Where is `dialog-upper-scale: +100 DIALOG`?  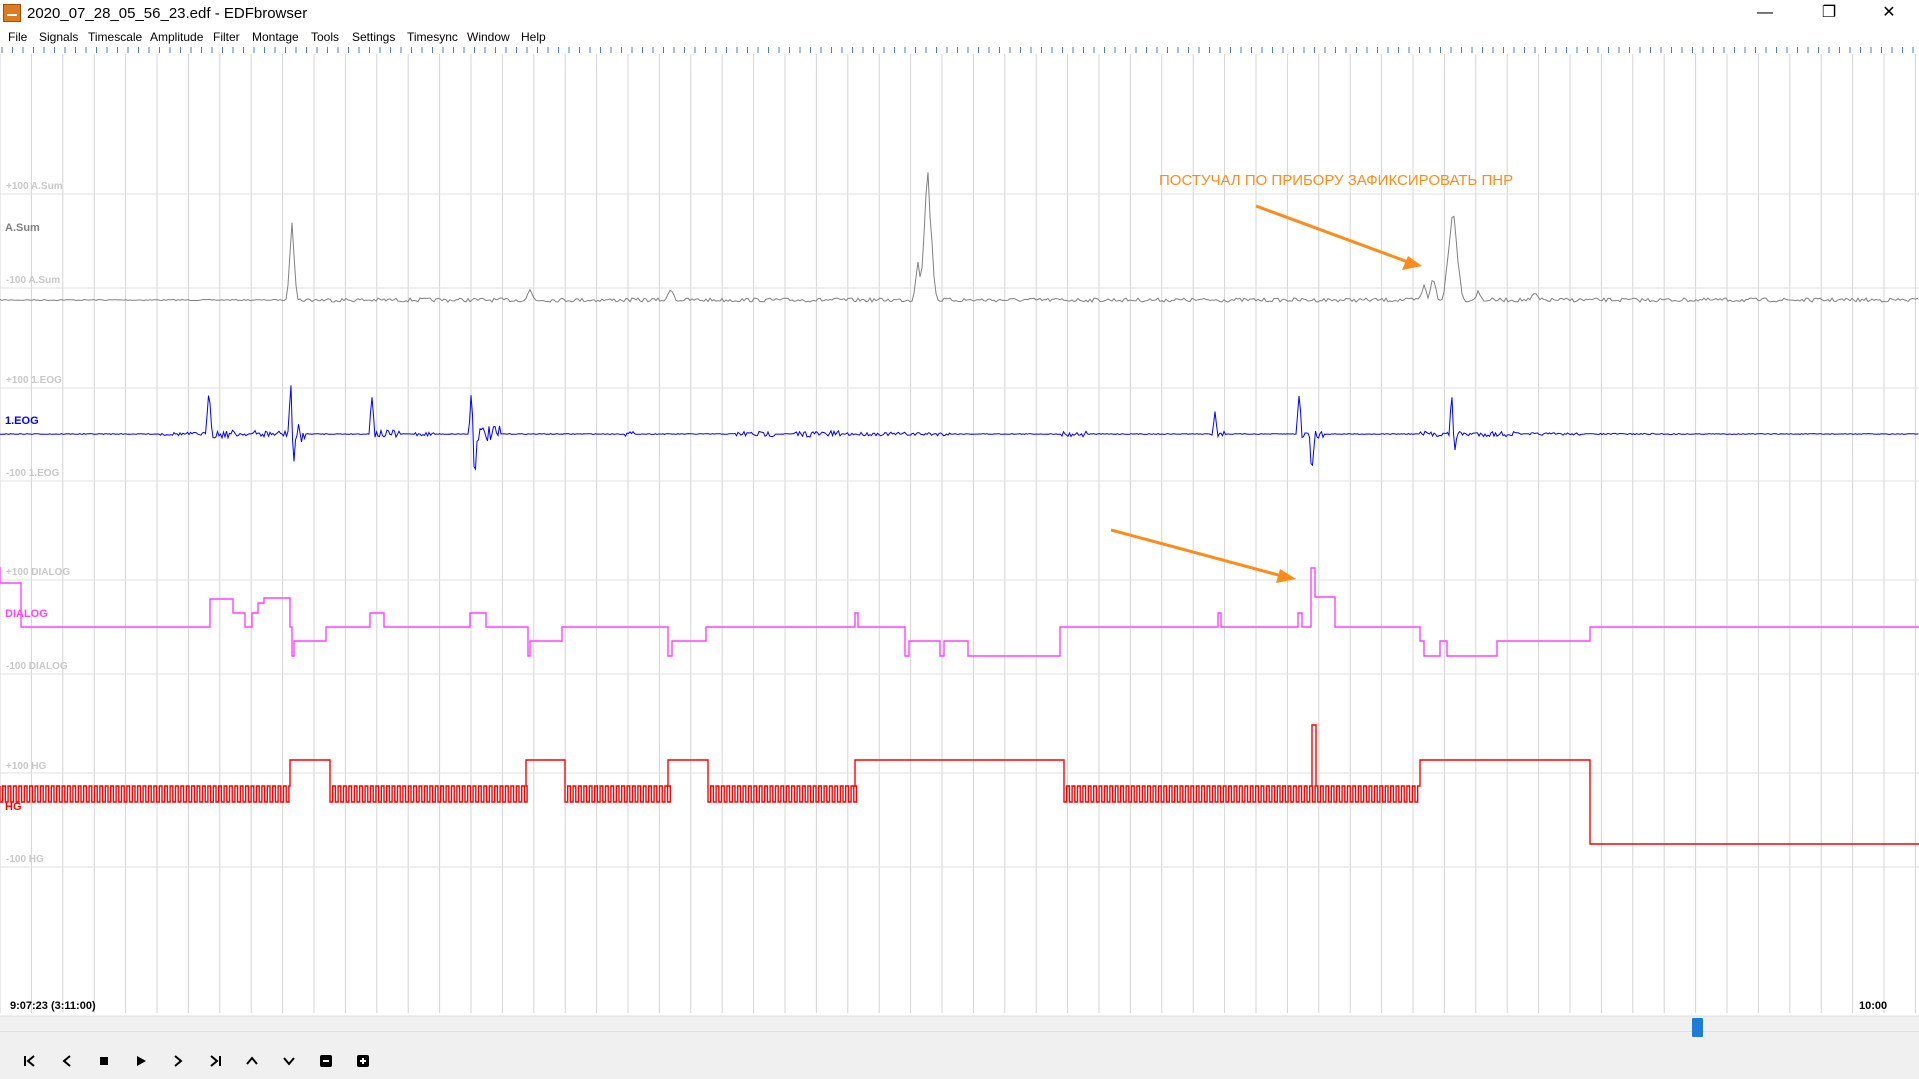
dialog-upper-scale: +100 DIALOG is located at coordinates (38, 572).